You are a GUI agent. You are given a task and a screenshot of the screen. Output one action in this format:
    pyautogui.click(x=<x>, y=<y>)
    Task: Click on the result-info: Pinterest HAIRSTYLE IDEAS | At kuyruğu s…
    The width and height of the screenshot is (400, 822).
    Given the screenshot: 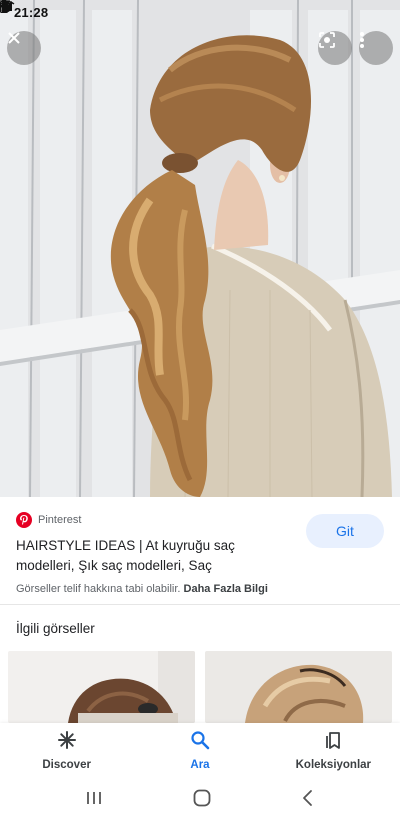 What is the action you would take?
    pyautogui.click(x=200, y=550)
    